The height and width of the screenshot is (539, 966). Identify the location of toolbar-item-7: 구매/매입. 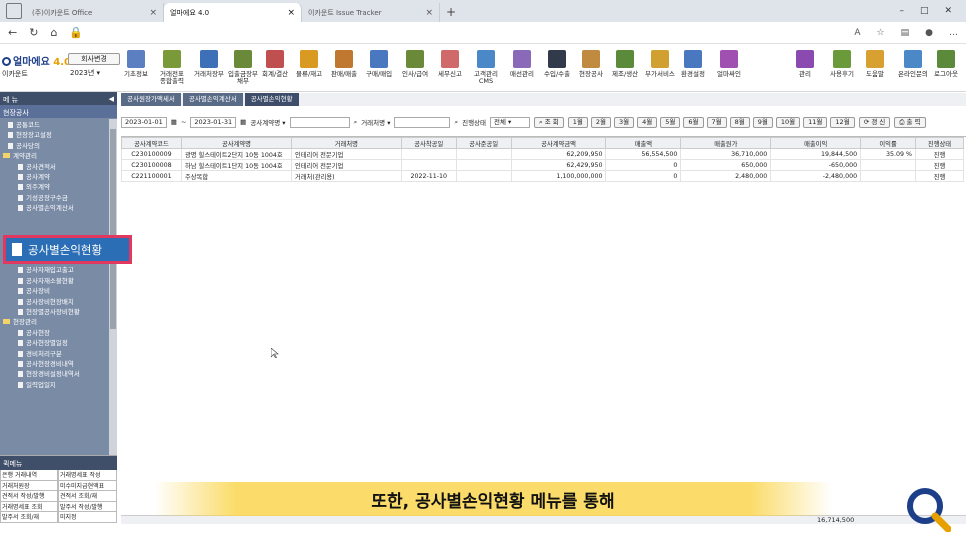
(379, 64).